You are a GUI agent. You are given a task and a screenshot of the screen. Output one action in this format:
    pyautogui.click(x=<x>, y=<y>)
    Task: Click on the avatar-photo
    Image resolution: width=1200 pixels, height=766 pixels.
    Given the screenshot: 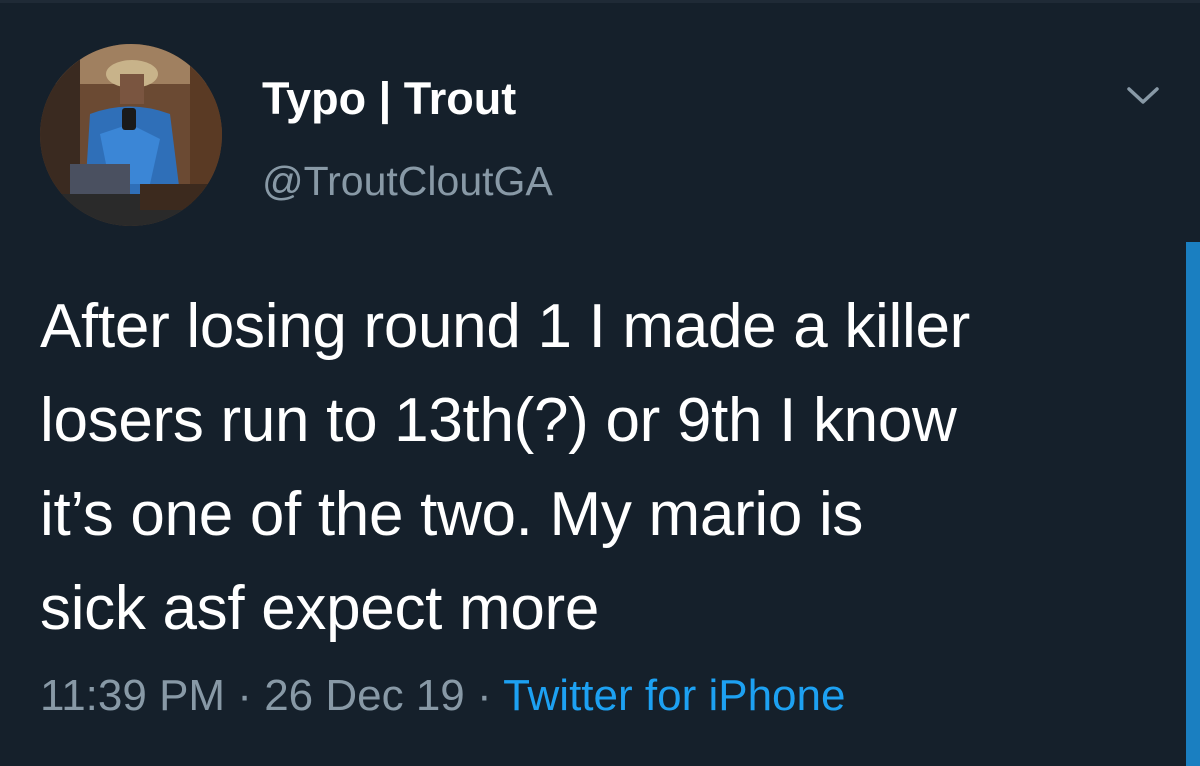 What is the action you would take?
    pyautogui.click(x=131, y=135)
    